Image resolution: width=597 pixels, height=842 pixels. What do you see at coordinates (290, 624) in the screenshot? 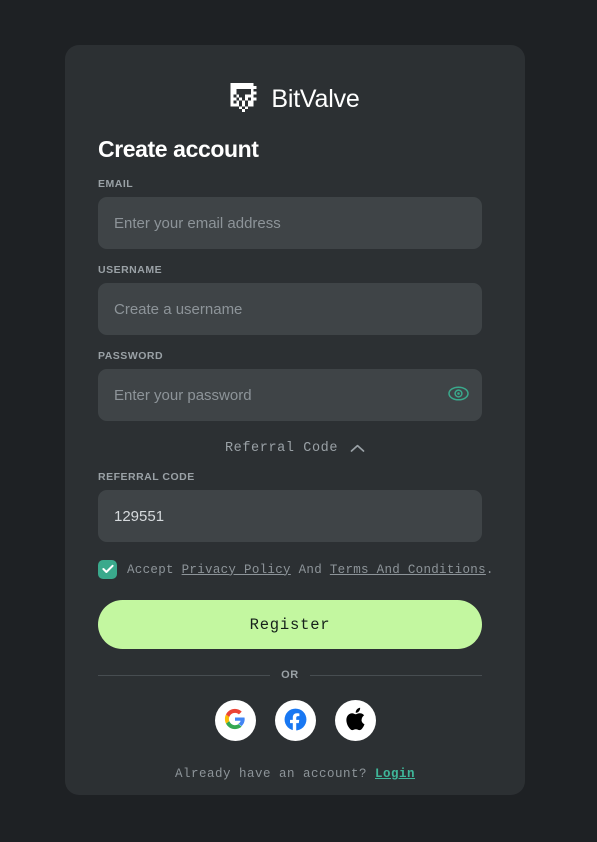
I see `register-button: Register` at bounding box center [290, 624].